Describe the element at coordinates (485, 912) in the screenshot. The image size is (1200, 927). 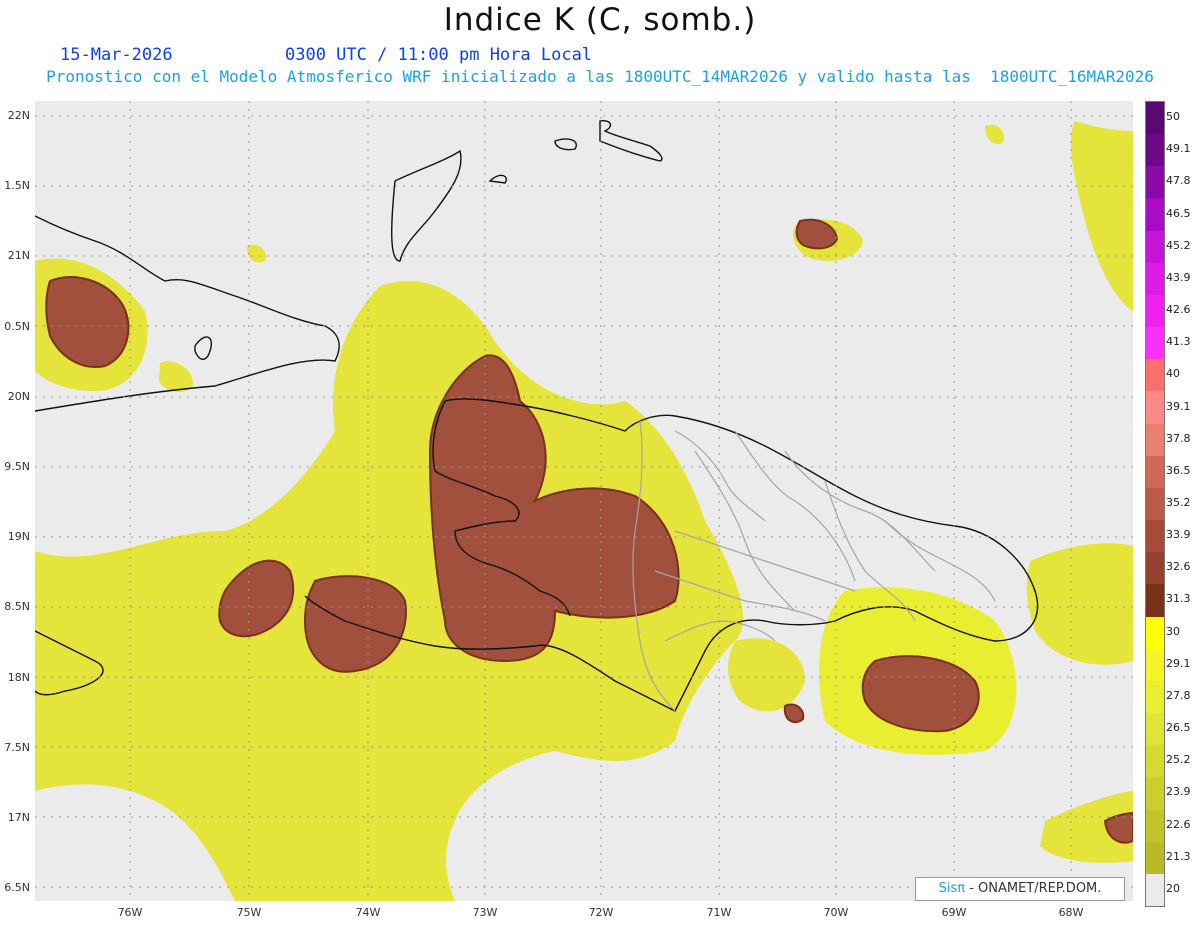
I see `lon-label: 73W` at that location.